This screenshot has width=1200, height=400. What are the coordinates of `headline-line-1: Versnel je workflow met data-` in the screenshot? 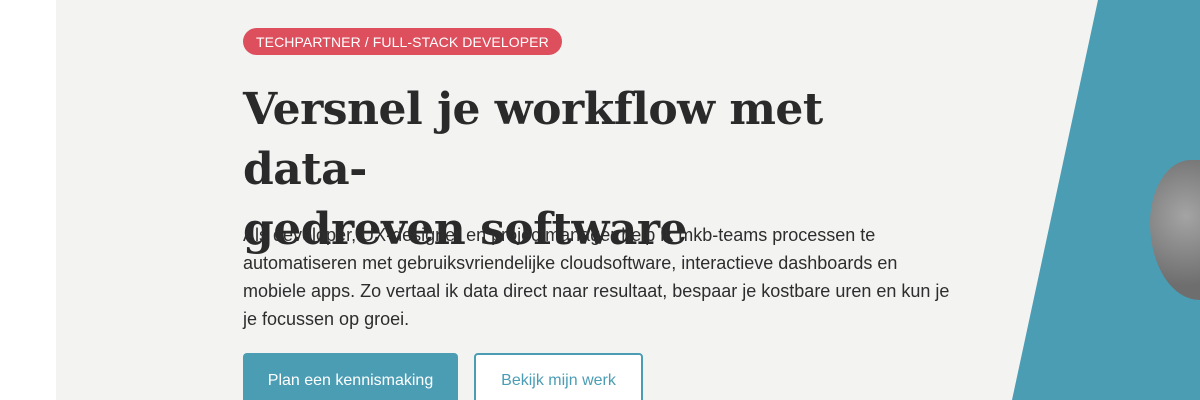 It's located at (533, 139).